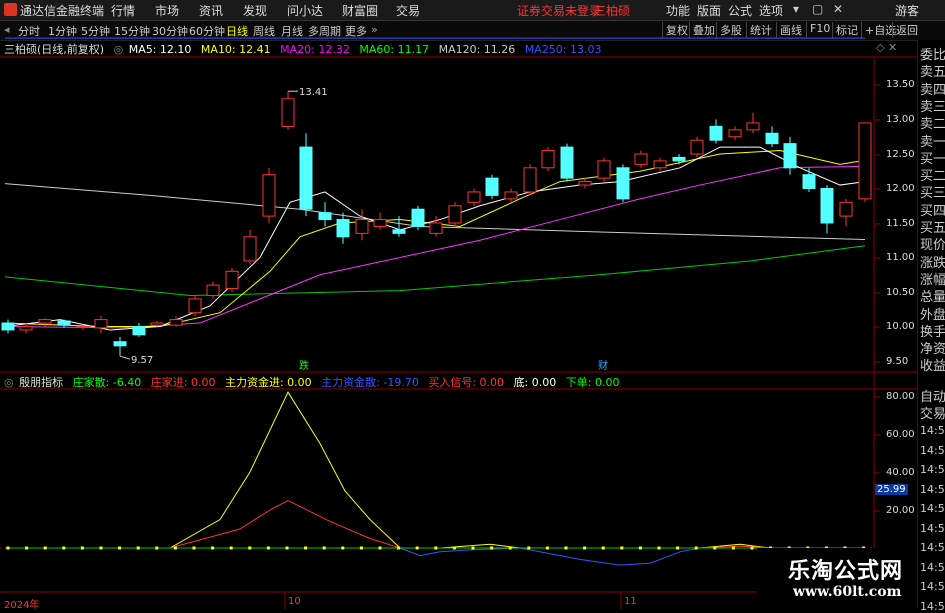 The height and width of the screenshot is (613, 945). Describe the element at coordinates (932, 107) in the screenshot. I see `side-panel-row: 卖三` at that location.